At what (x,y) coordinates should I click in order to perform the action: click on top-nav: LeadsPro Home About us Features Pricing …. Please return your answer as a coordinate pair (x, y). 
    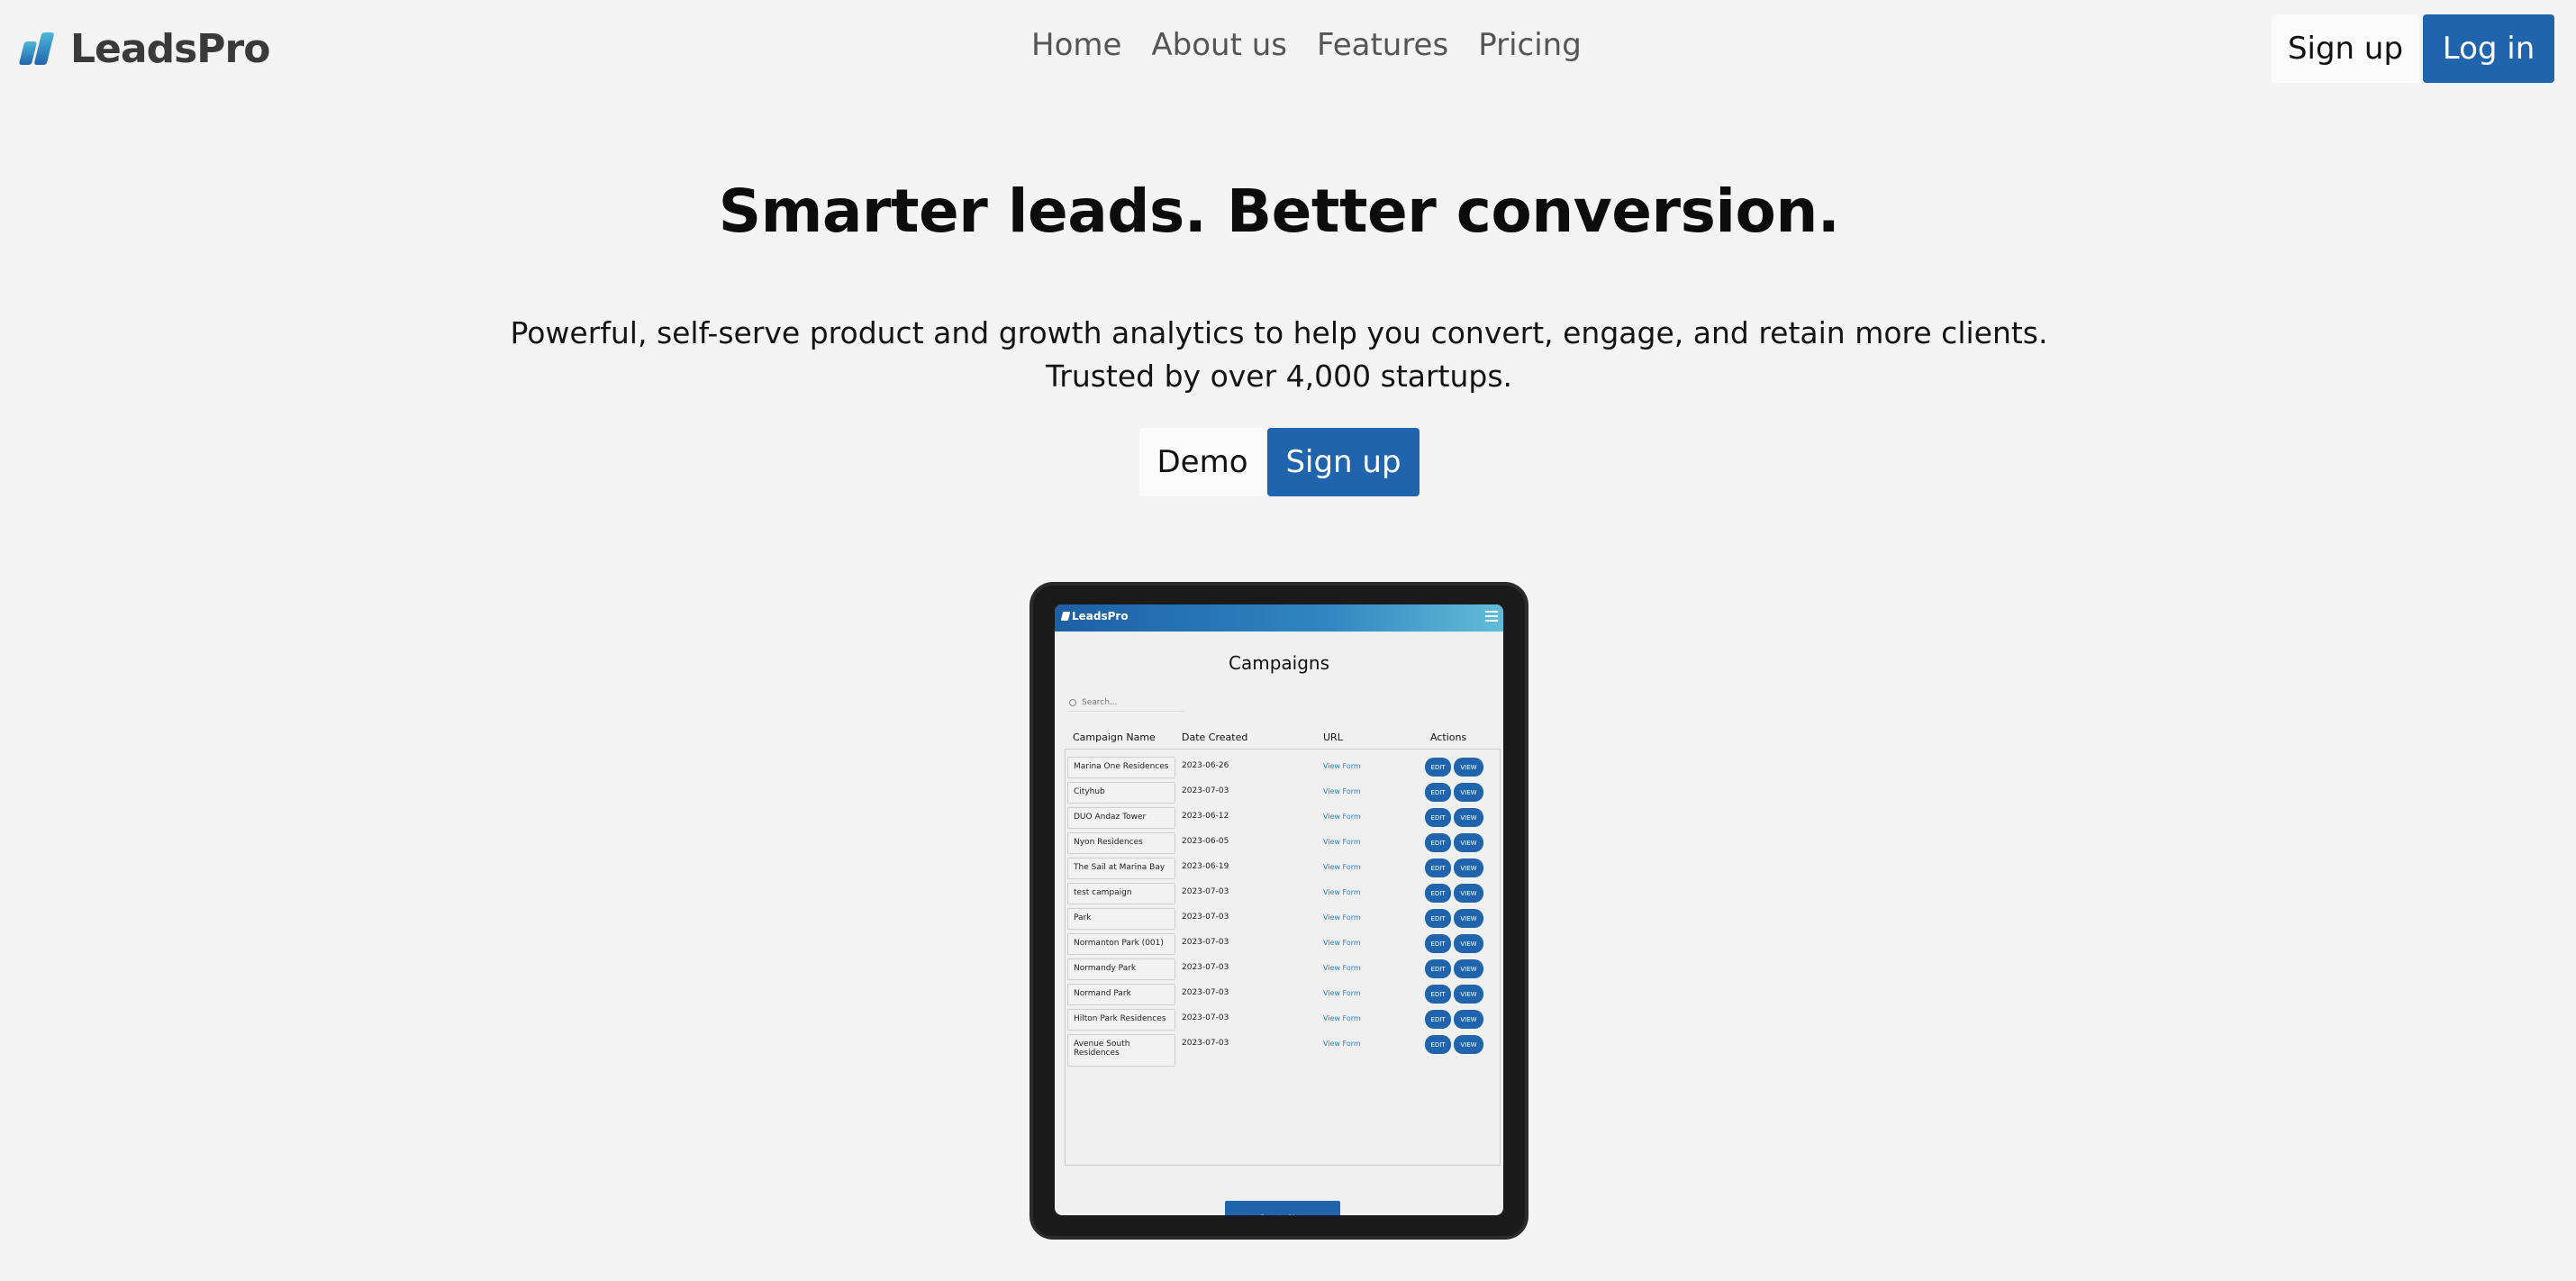
    Looking at the image, I should click on (1288, 48).